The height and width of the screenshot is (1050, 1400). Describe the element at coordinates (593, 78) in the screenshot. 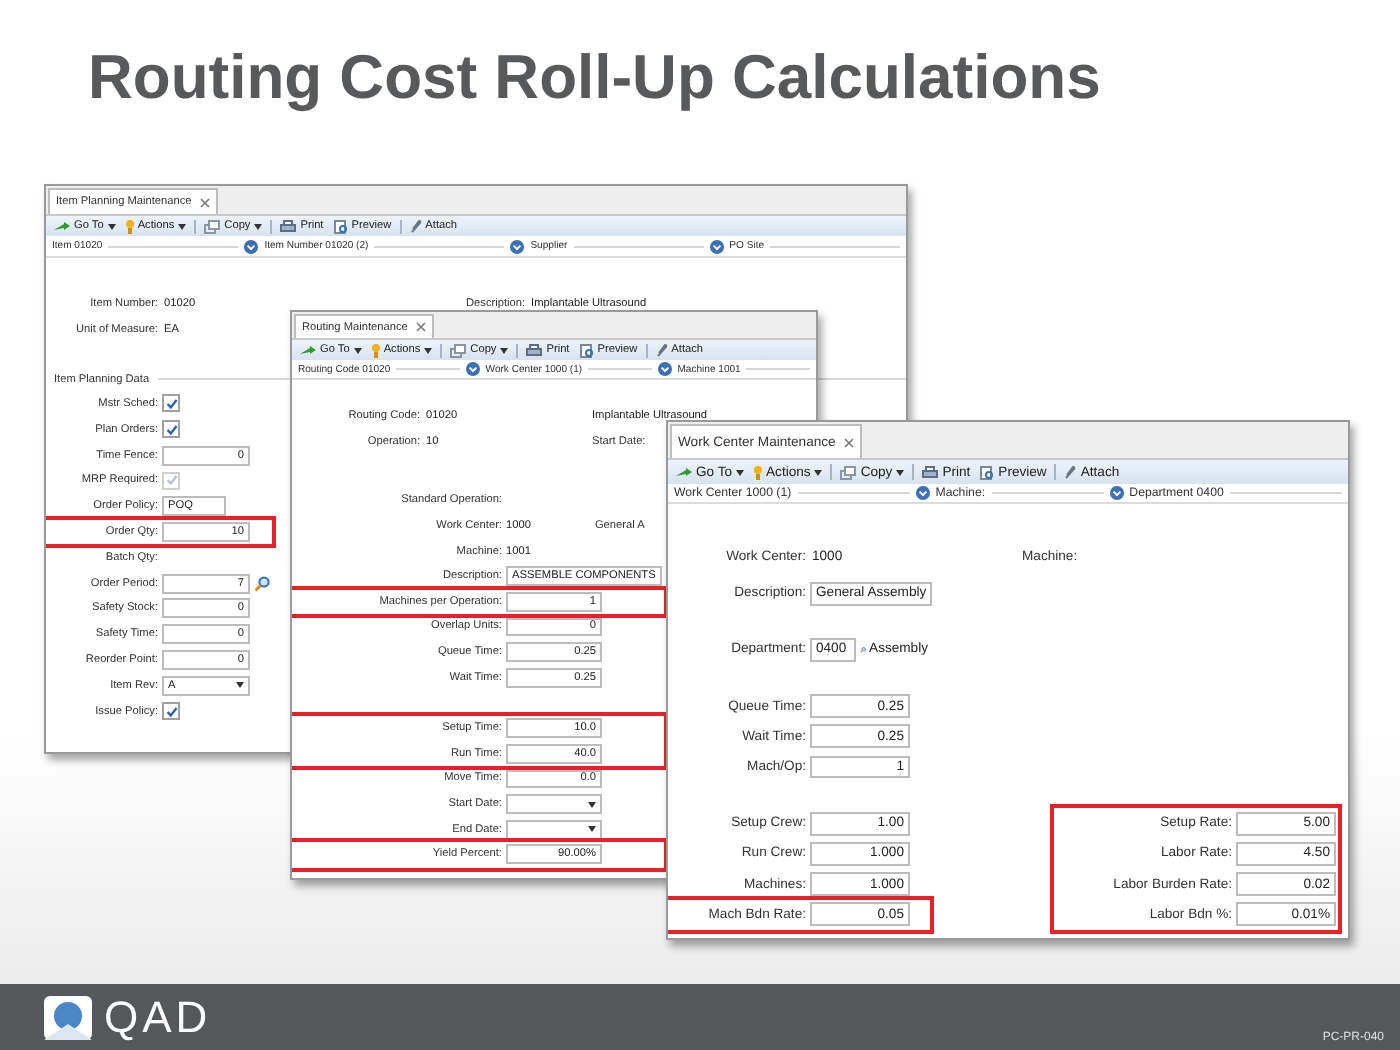

I see `slide-title: Routing Cost Roll-Up Calculations` at that location.